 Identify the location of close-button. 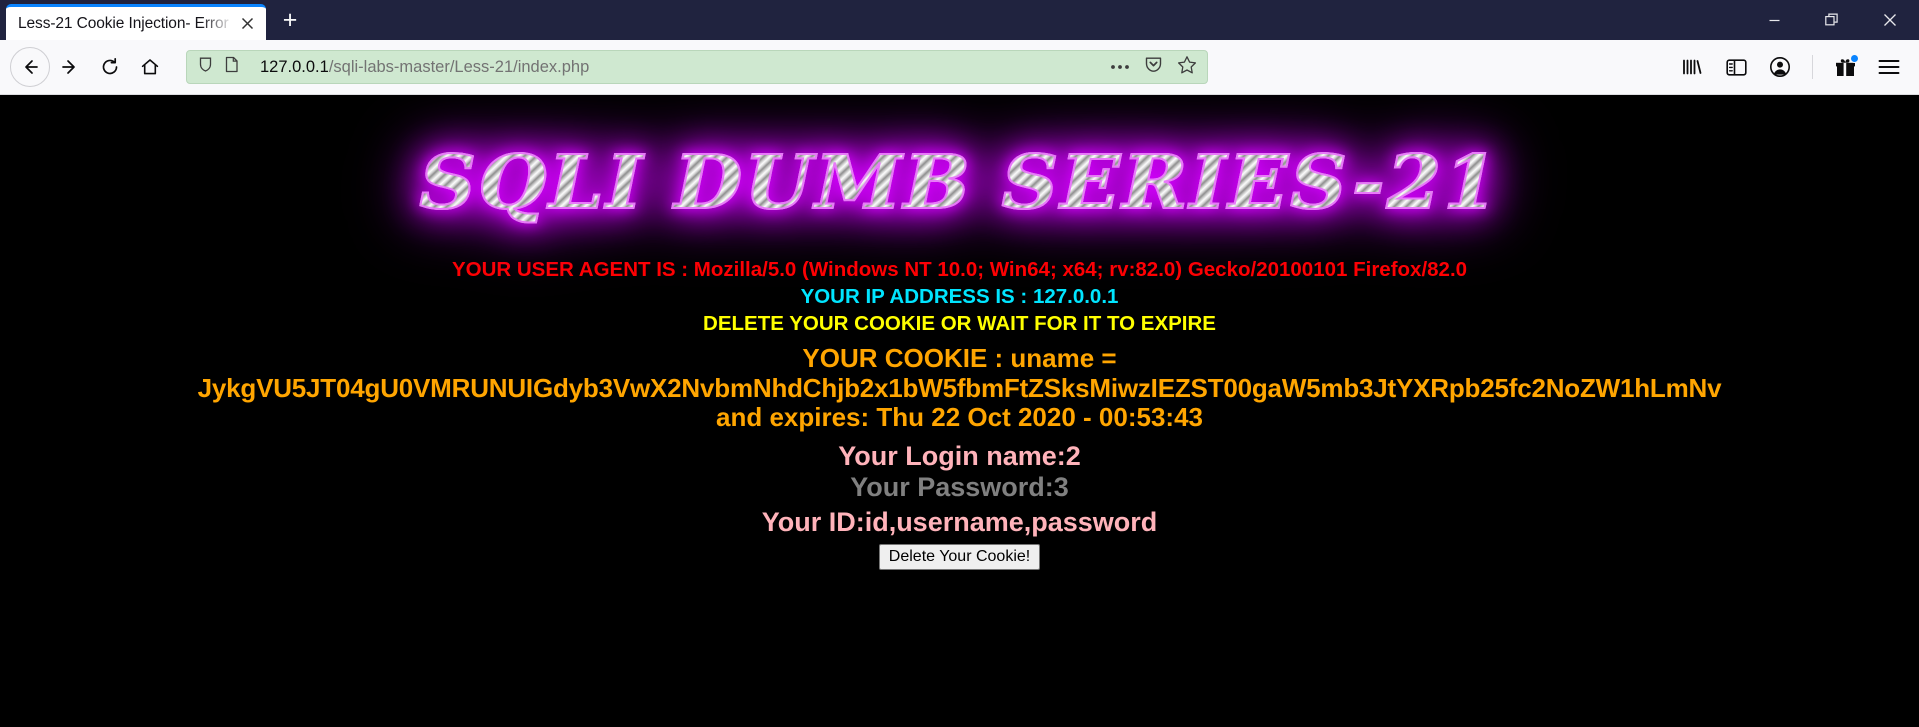
(1890, 20).